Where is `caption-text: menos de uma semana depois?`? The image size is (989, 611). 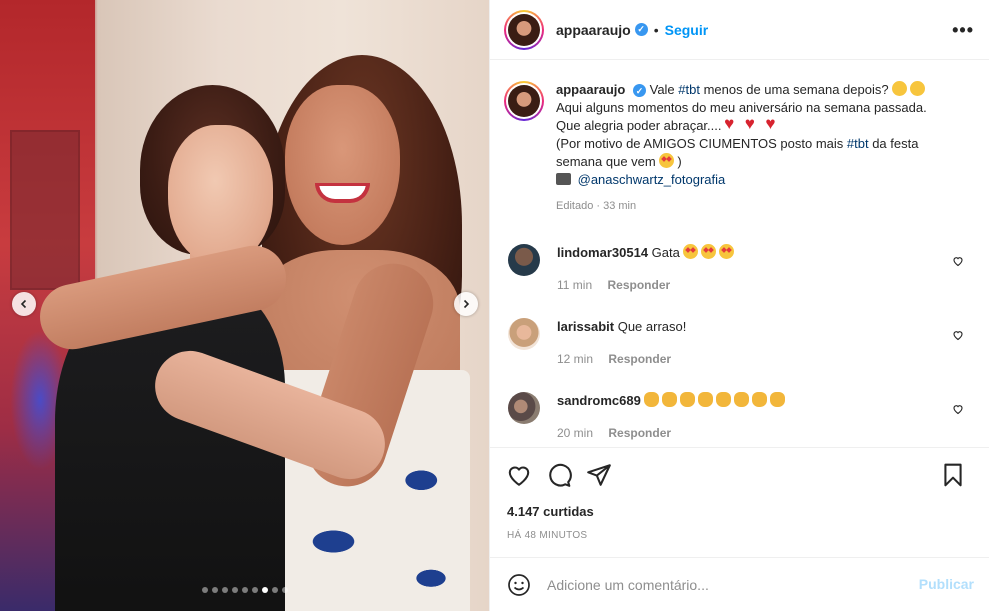
caption-text: menos de uma semana depois? is located at coordinates (794, 89).